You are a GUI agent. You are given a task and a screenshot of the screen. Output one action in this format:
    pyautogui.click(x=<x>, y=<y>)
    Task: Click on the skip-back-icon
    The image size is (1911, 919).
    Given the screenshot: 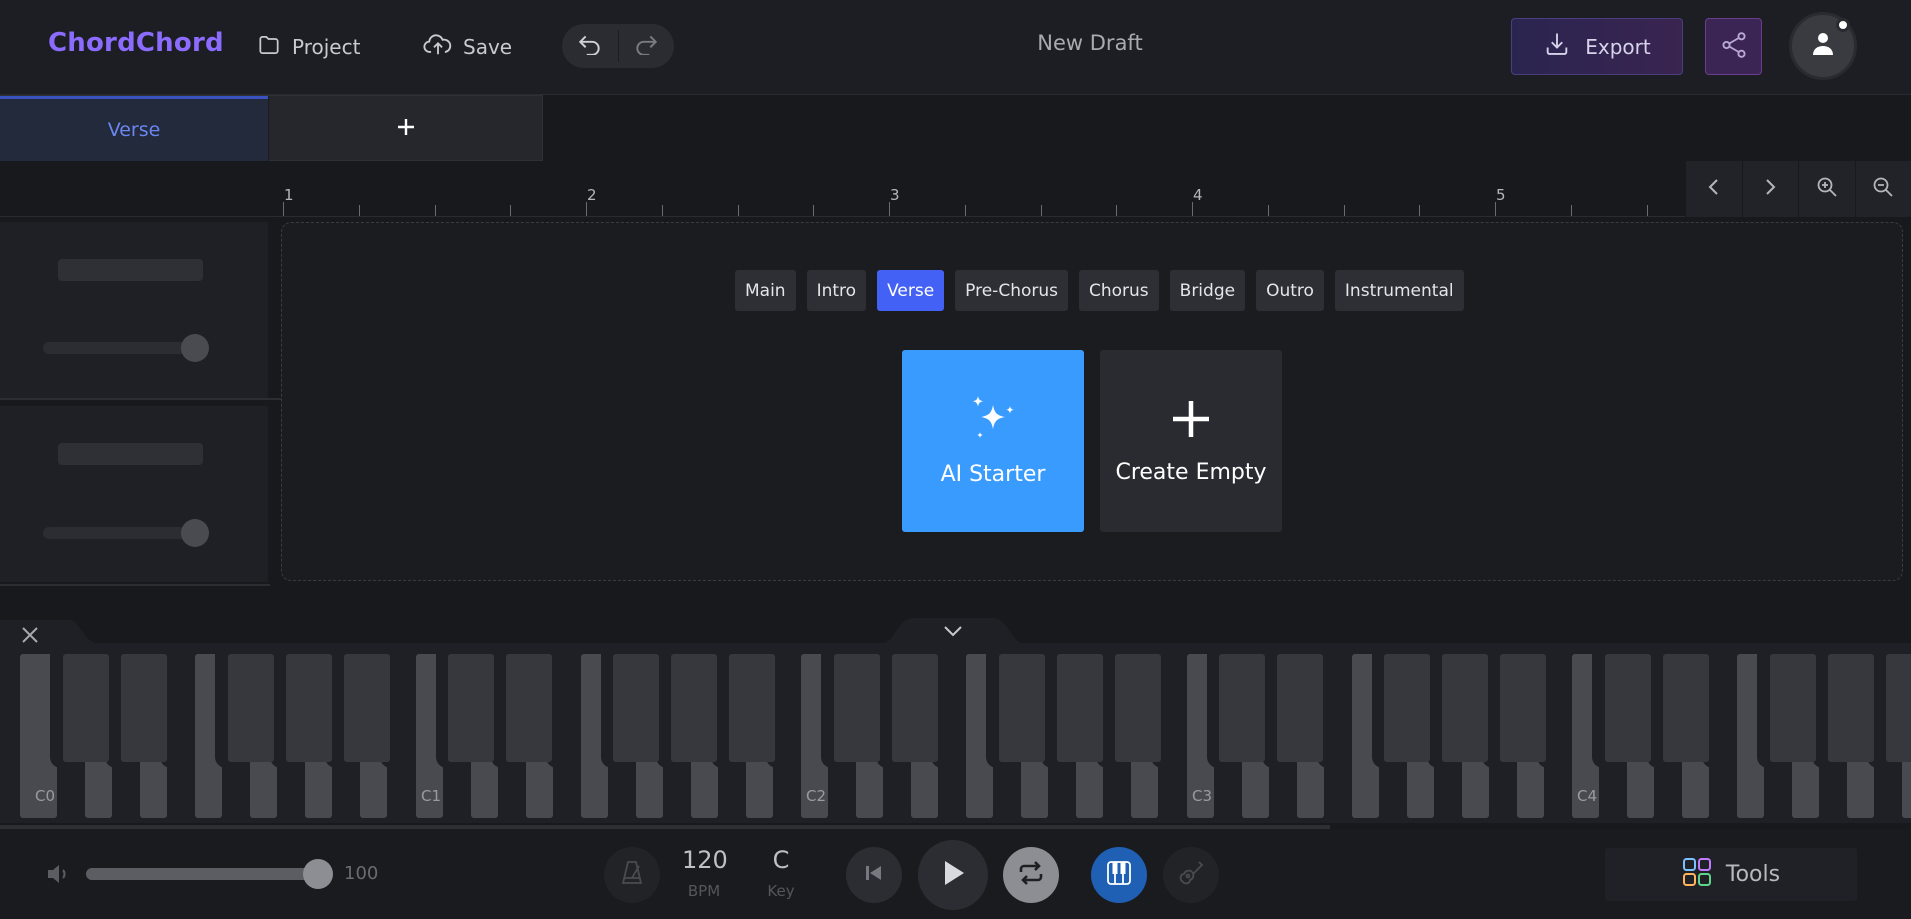 What is the action you would take?
    pyautogui.click(x=874, y=875)
    